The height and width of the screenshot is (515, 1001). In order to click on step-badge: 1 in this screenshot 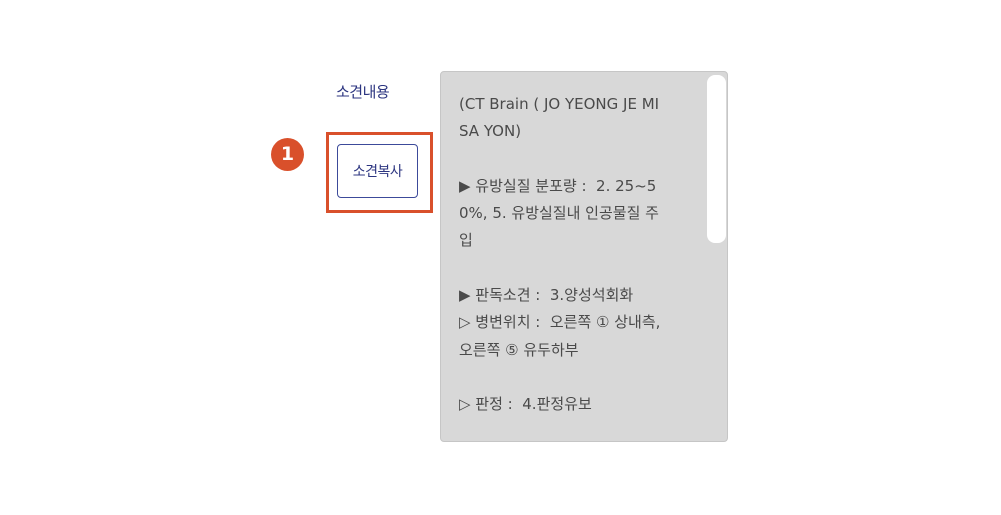, I will do `click(287, 154)`.